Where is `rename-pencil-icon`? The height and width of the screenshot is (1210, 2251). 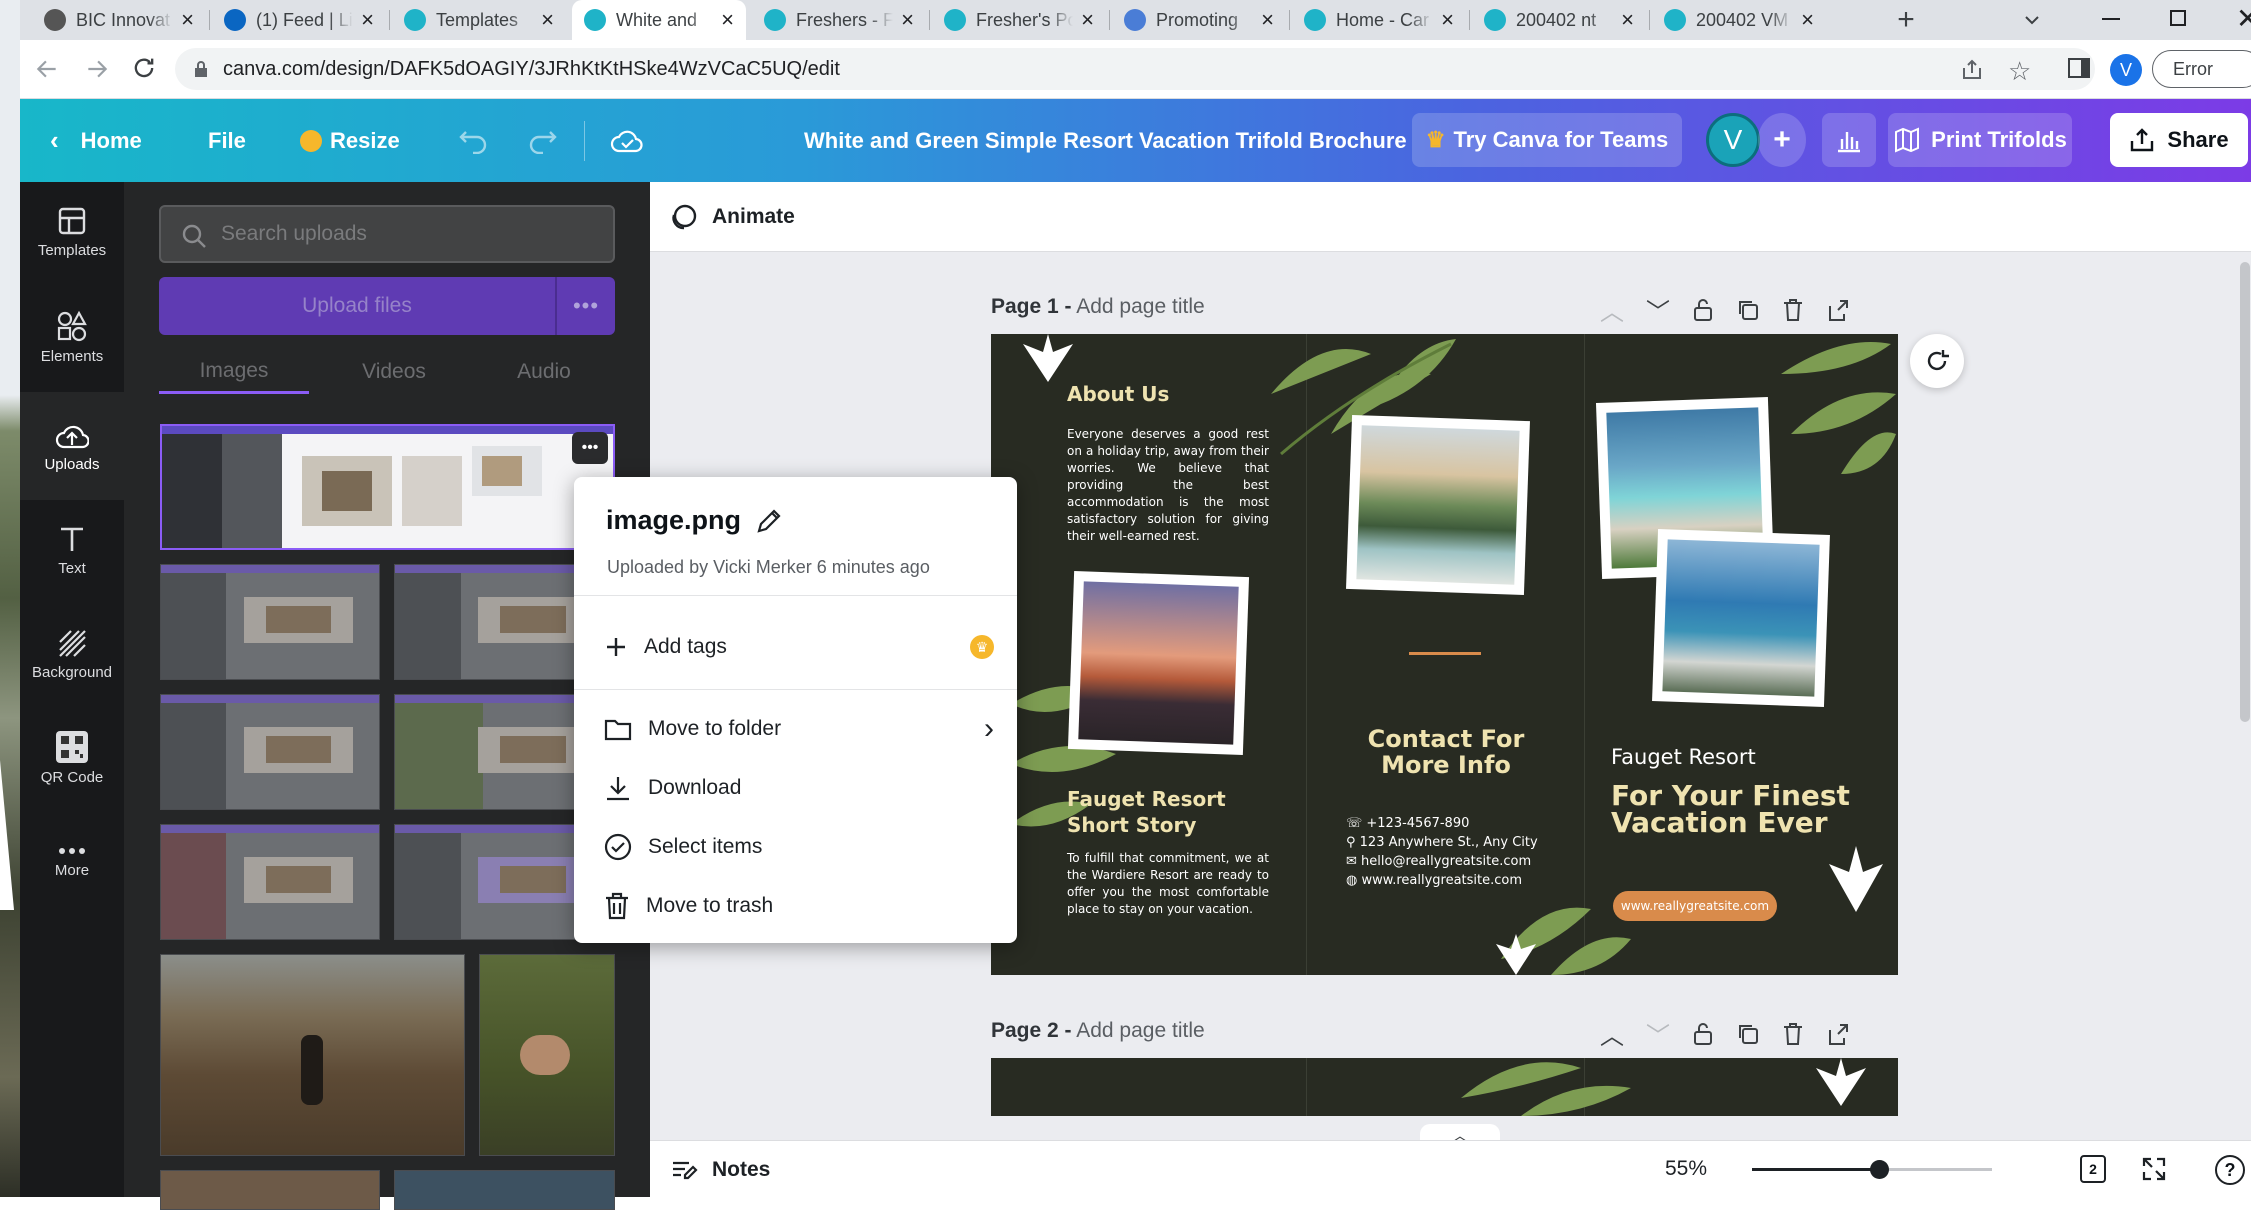
rename-pencil-icon is located at coordinates (769, 521).